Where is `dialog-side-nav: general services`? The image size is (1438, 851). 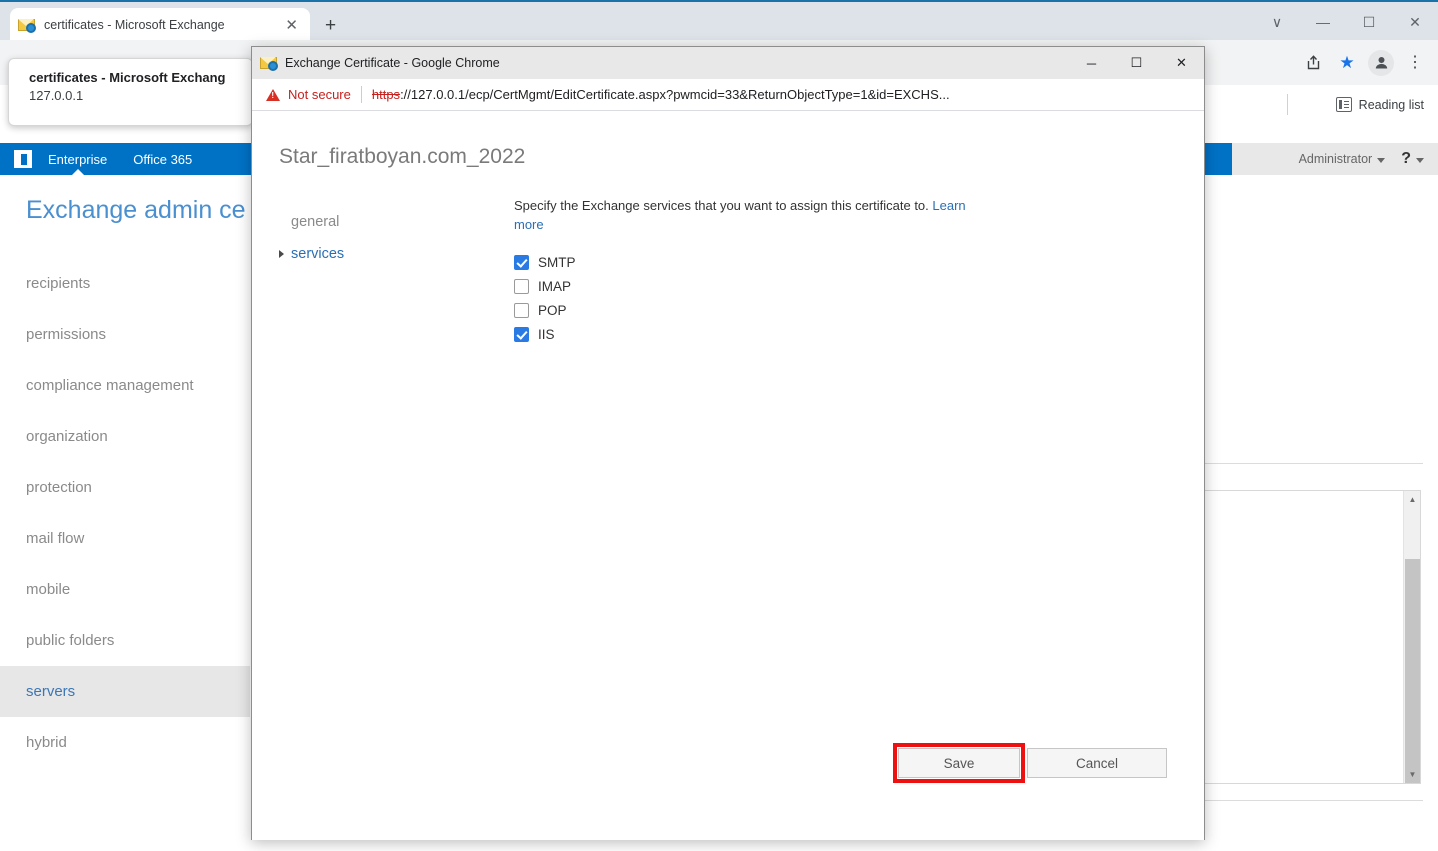 dialog-side-nav: general services is located at coordinates (374, 238).